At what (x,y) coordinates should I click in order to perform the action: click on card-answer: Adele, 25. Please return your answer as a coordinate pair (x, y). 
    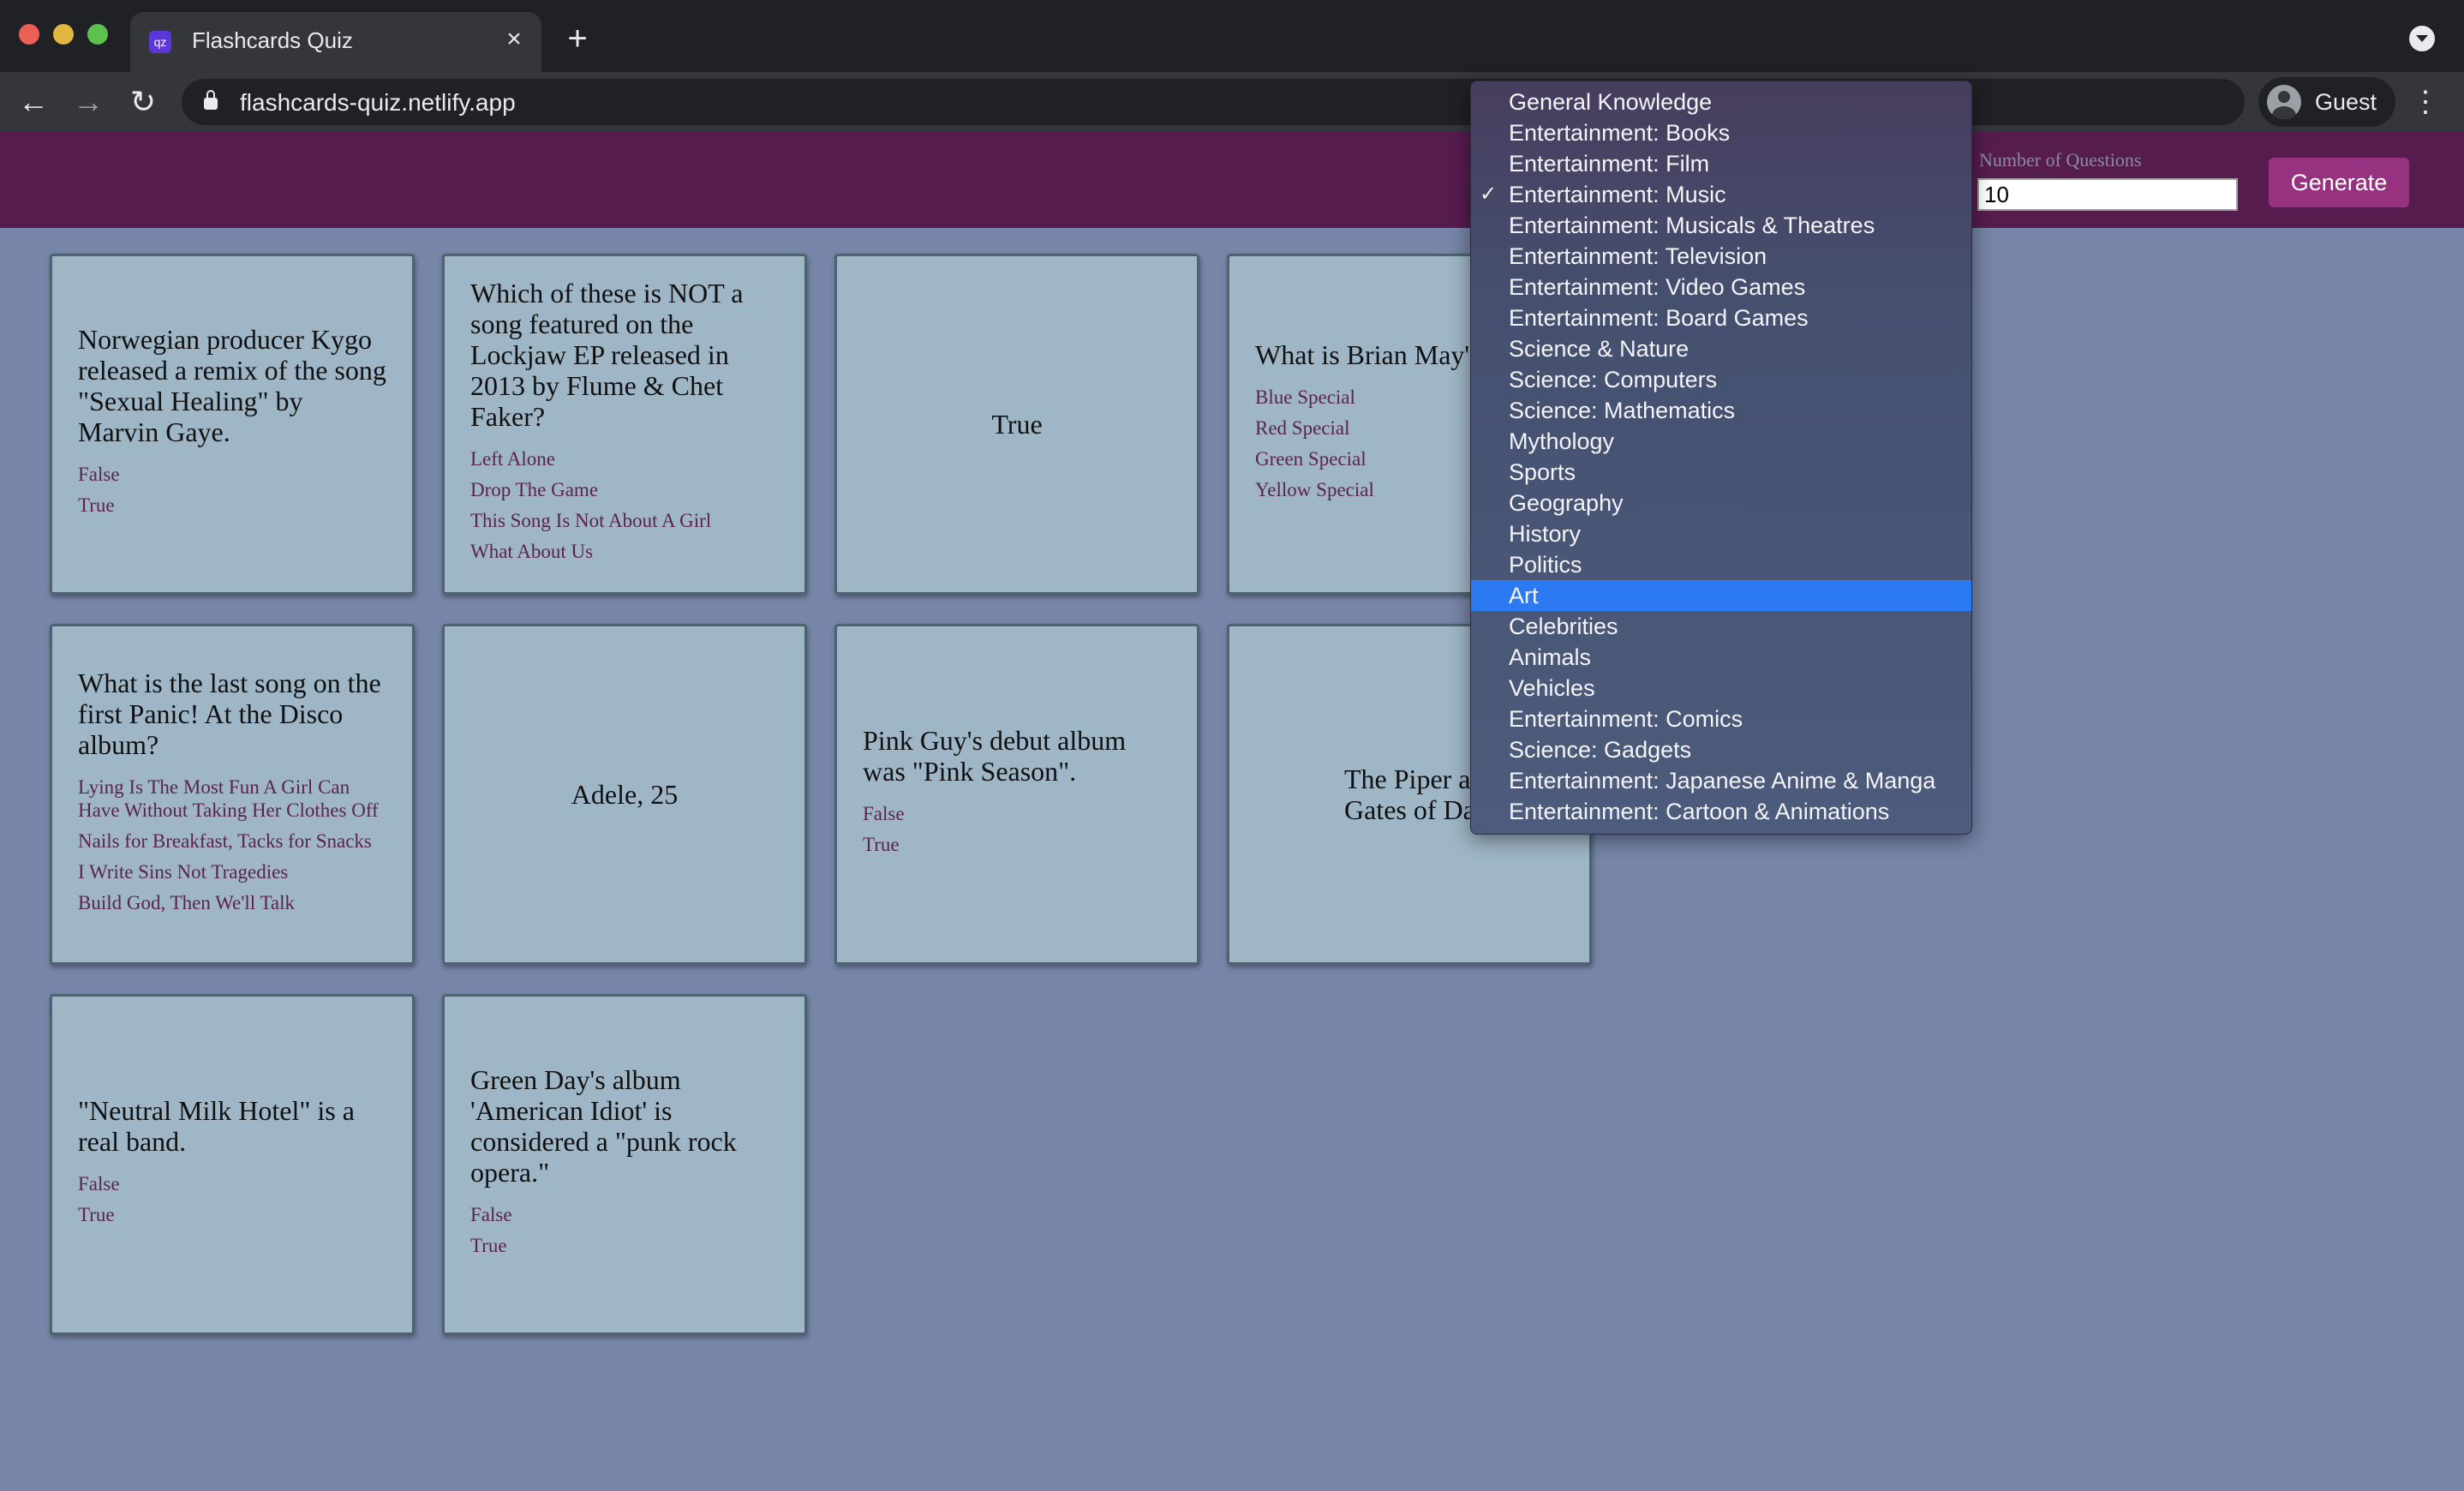
    Looking at the image, I should click on (625, 794).